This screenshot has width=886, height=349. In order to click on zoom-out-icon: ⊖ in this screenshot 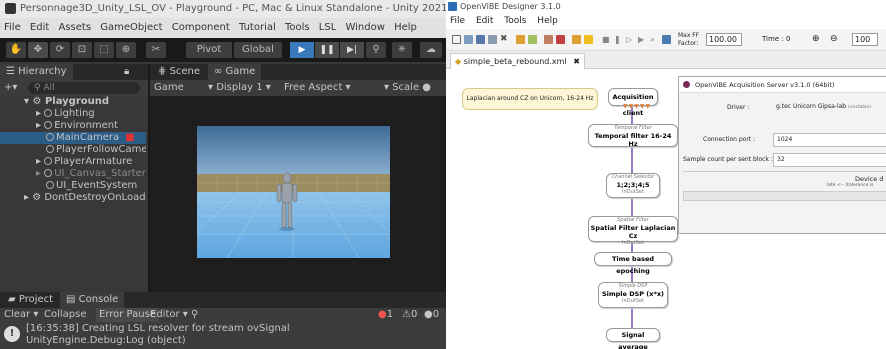, I will do `click(834, 39)`.